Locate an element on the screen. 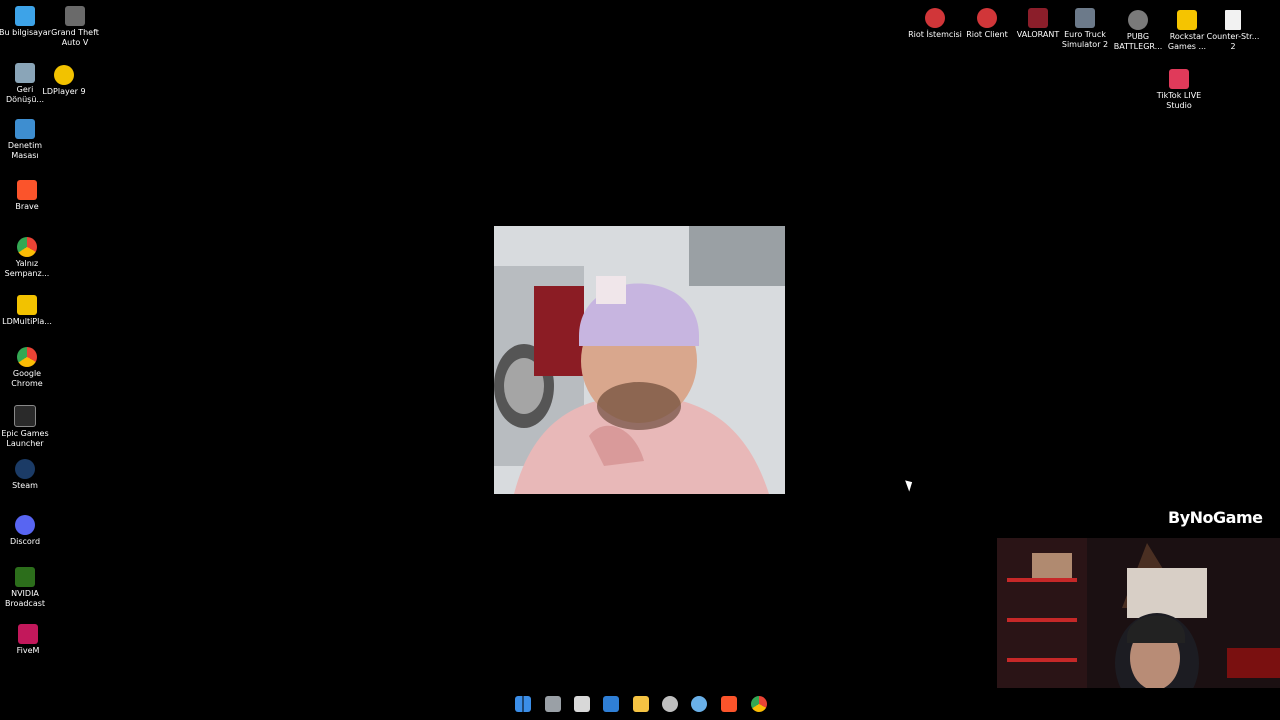 The image size is (1280, 720). recycle-bin-icon is located at coordinates (25, 73).